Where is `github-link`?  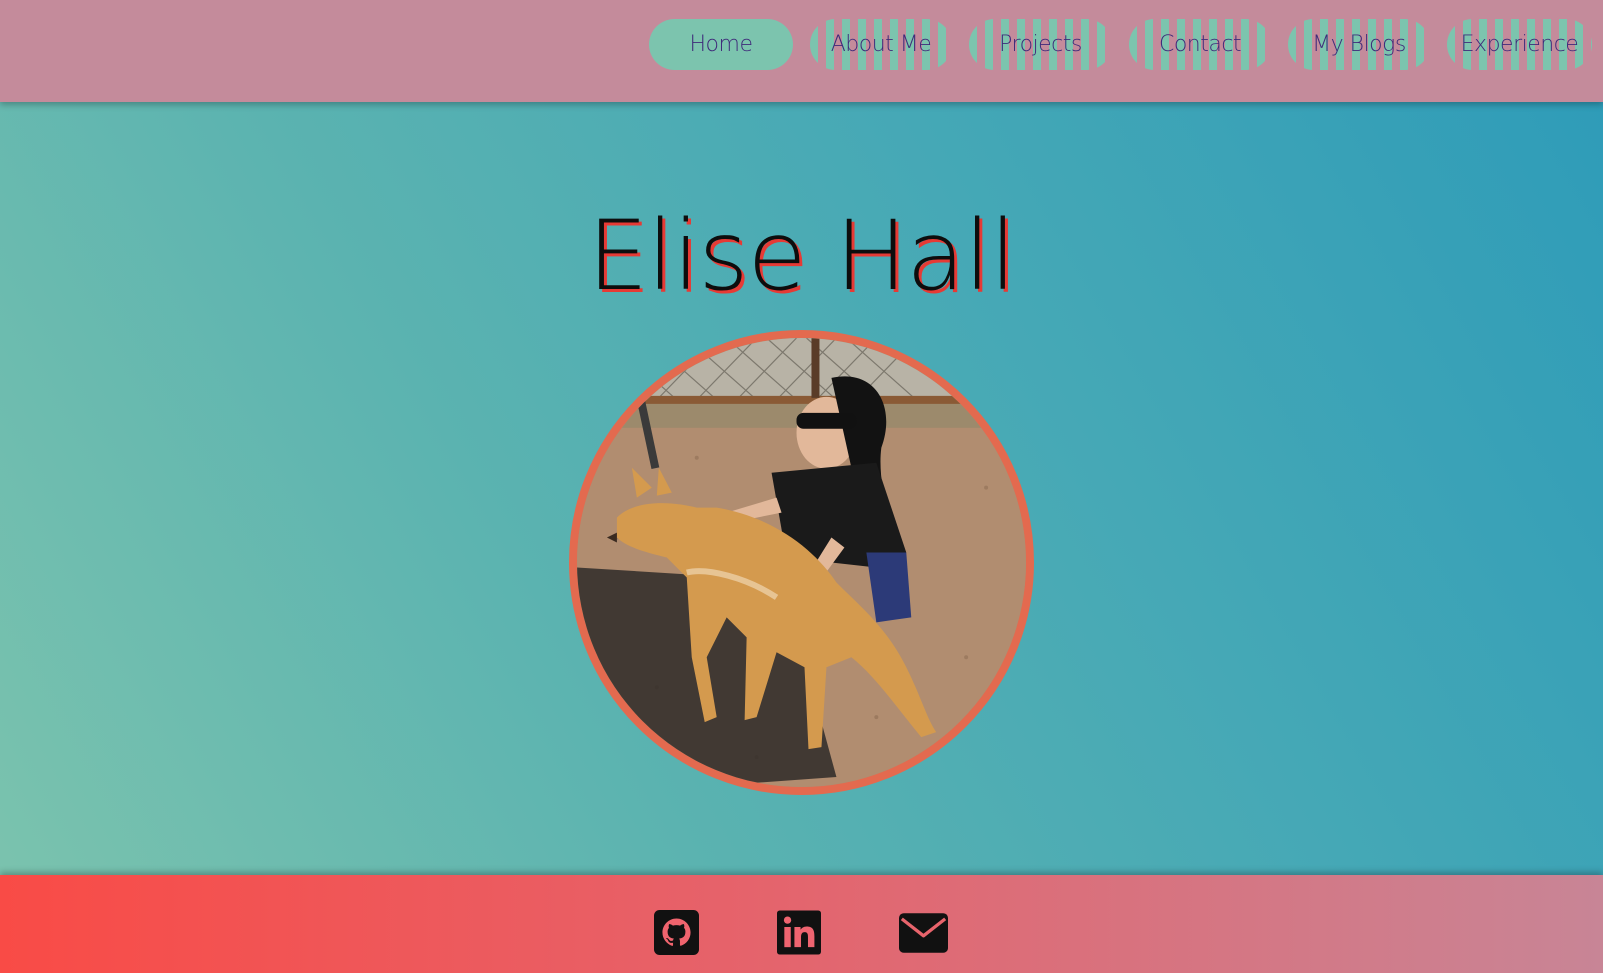
github-link is located at coordinates (676, 932).